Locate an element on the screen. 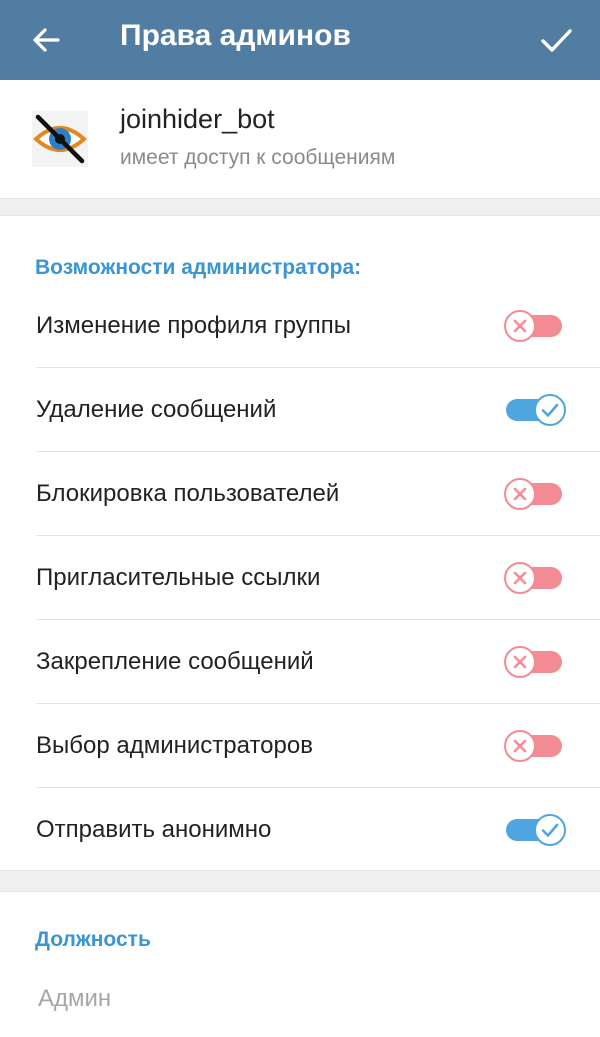 The width and height of the screenshot is (600, 1037). permission-row: Пригласительные ссылки is located at coordinates (300, 578).